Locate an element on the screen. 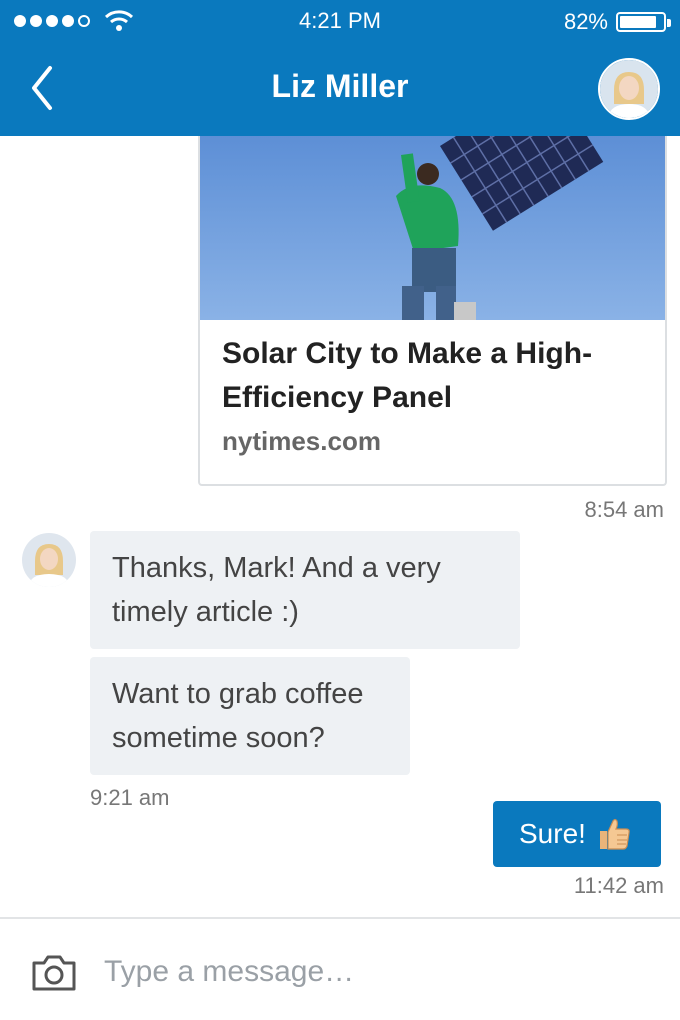 Image resolution: width=680 pixels, height=1020 pixels. message-composer is located at coordinates (340, 968).